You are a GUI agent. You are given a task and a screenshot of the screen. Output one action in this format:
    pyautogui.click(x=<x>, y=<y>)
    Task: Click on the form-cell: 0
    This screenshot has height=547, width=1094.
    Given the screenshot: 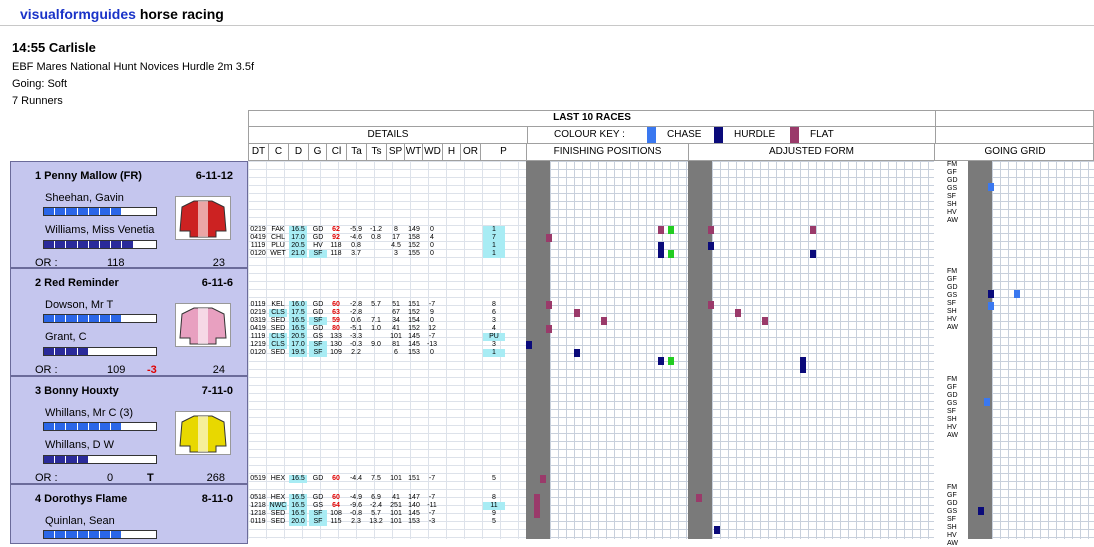 What is the action you would take?
    pyautogui.click(x=432, y=320)
    